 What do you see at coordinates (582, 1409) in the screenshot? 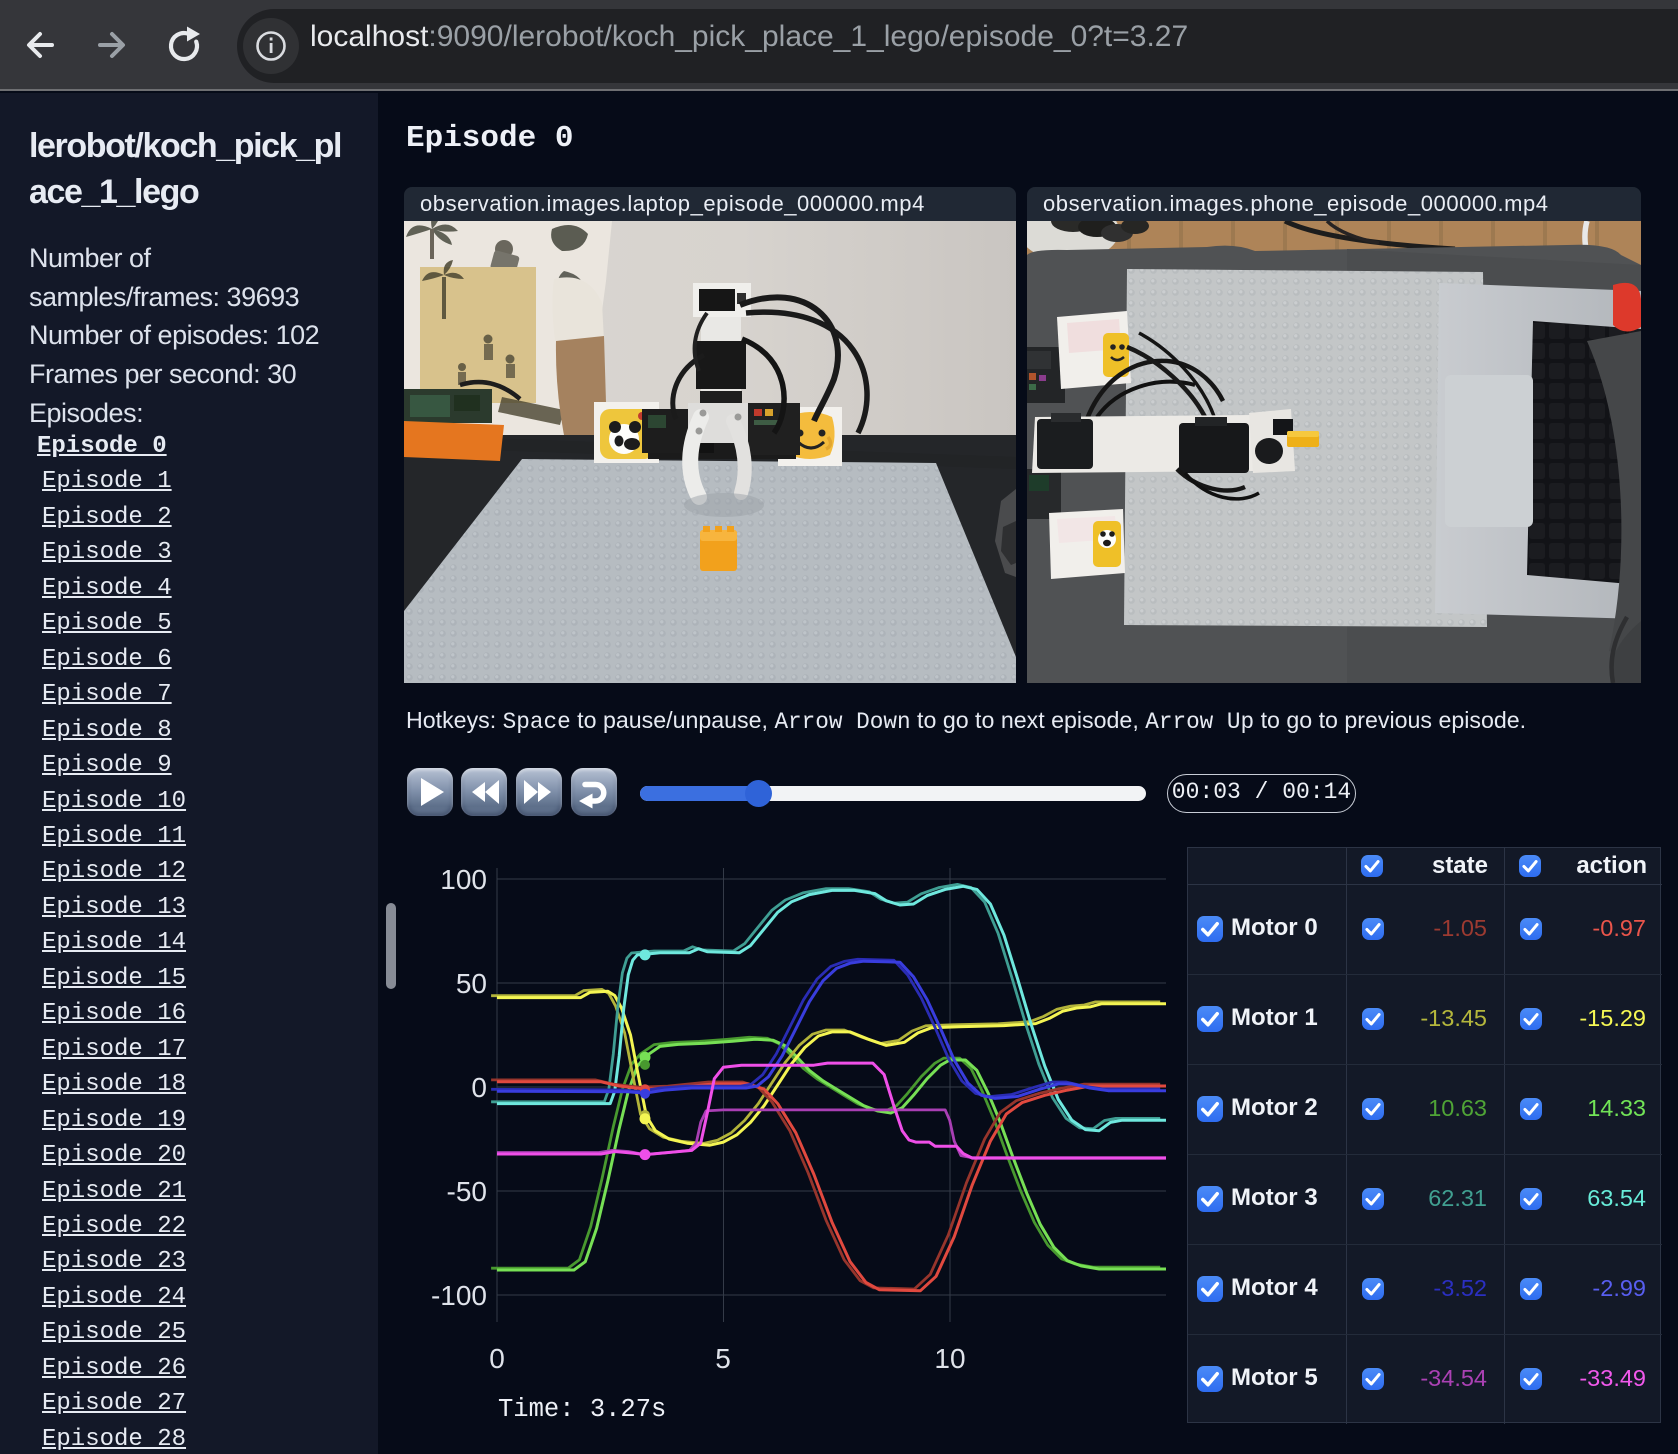
I see `svg-text: Time: 3.27s` at bounding box center [582, 1409].